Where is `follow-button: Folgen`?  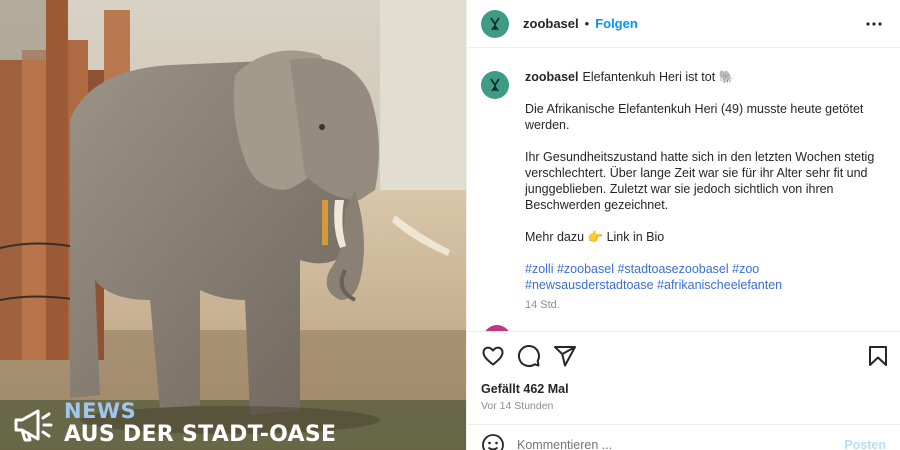 follow-button: Folgen is located at coordinates (616, 23).